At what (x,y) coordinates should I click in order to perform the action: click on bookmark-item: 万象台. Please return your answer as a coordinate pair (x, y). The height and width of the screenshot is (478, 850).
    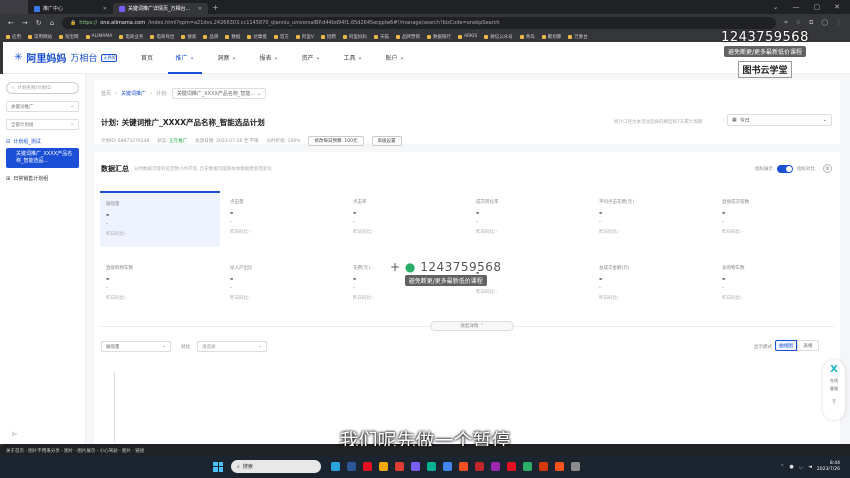
    Looking at the image, I should click on (578, 37).